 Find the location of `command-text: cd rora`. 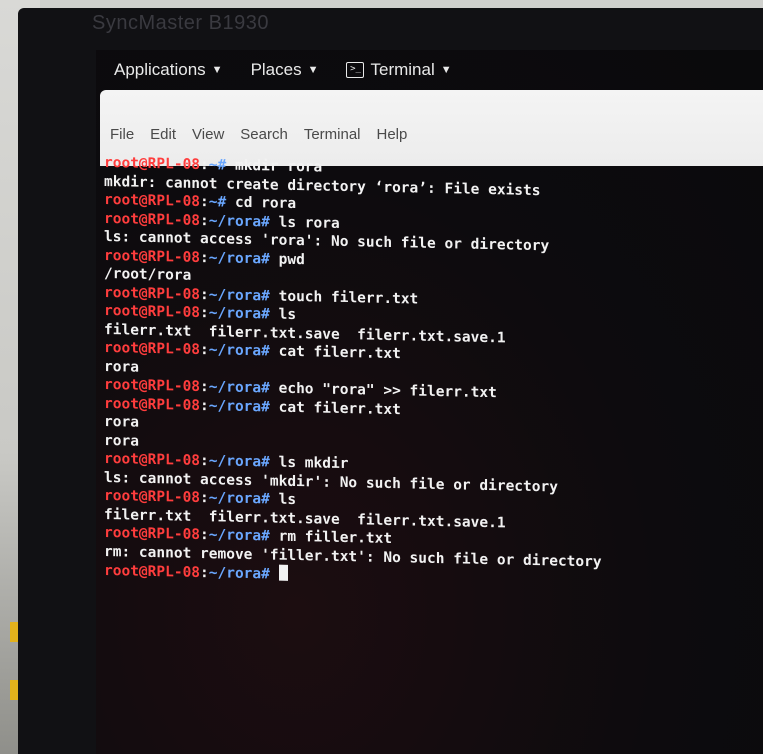

command-text: cd rora is located at coordinates (261, 203).